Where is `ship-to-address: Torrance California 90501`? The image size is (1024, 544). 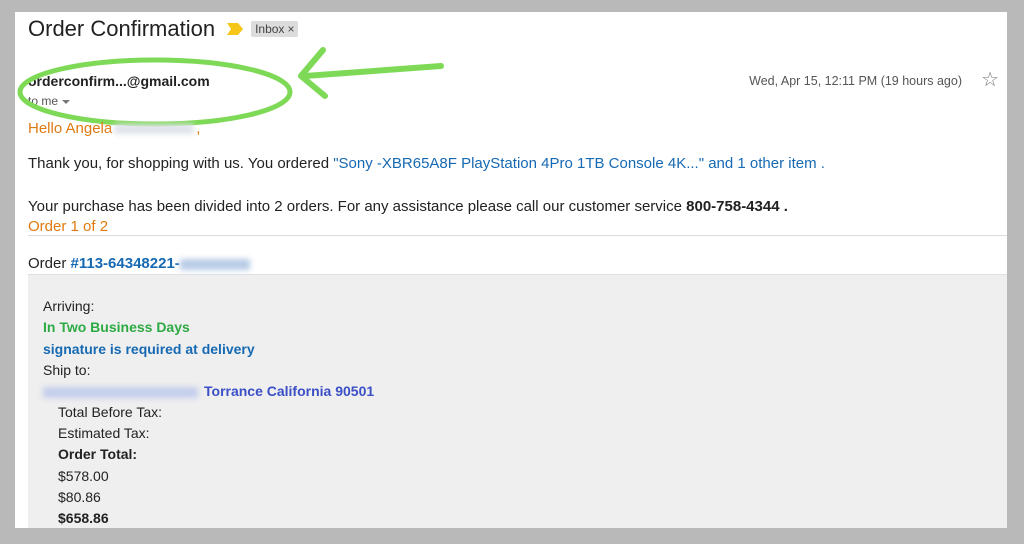
ship-to-address: Torrance California 90501 is located at coordinates (208, 391).